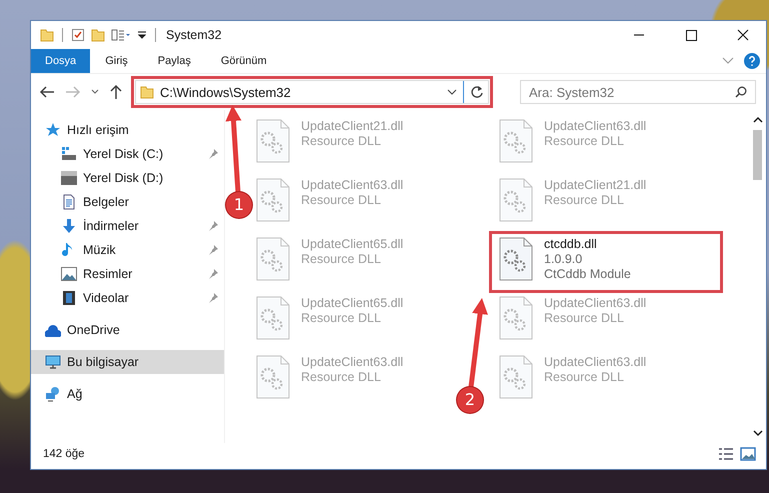 This screenshot has height=493, width=769. Describe the element at coordinates (606, 262) in the screenshot. I see `file-item: ctcddb.dll 1.0.9.0 CtCddb Module` at that location.